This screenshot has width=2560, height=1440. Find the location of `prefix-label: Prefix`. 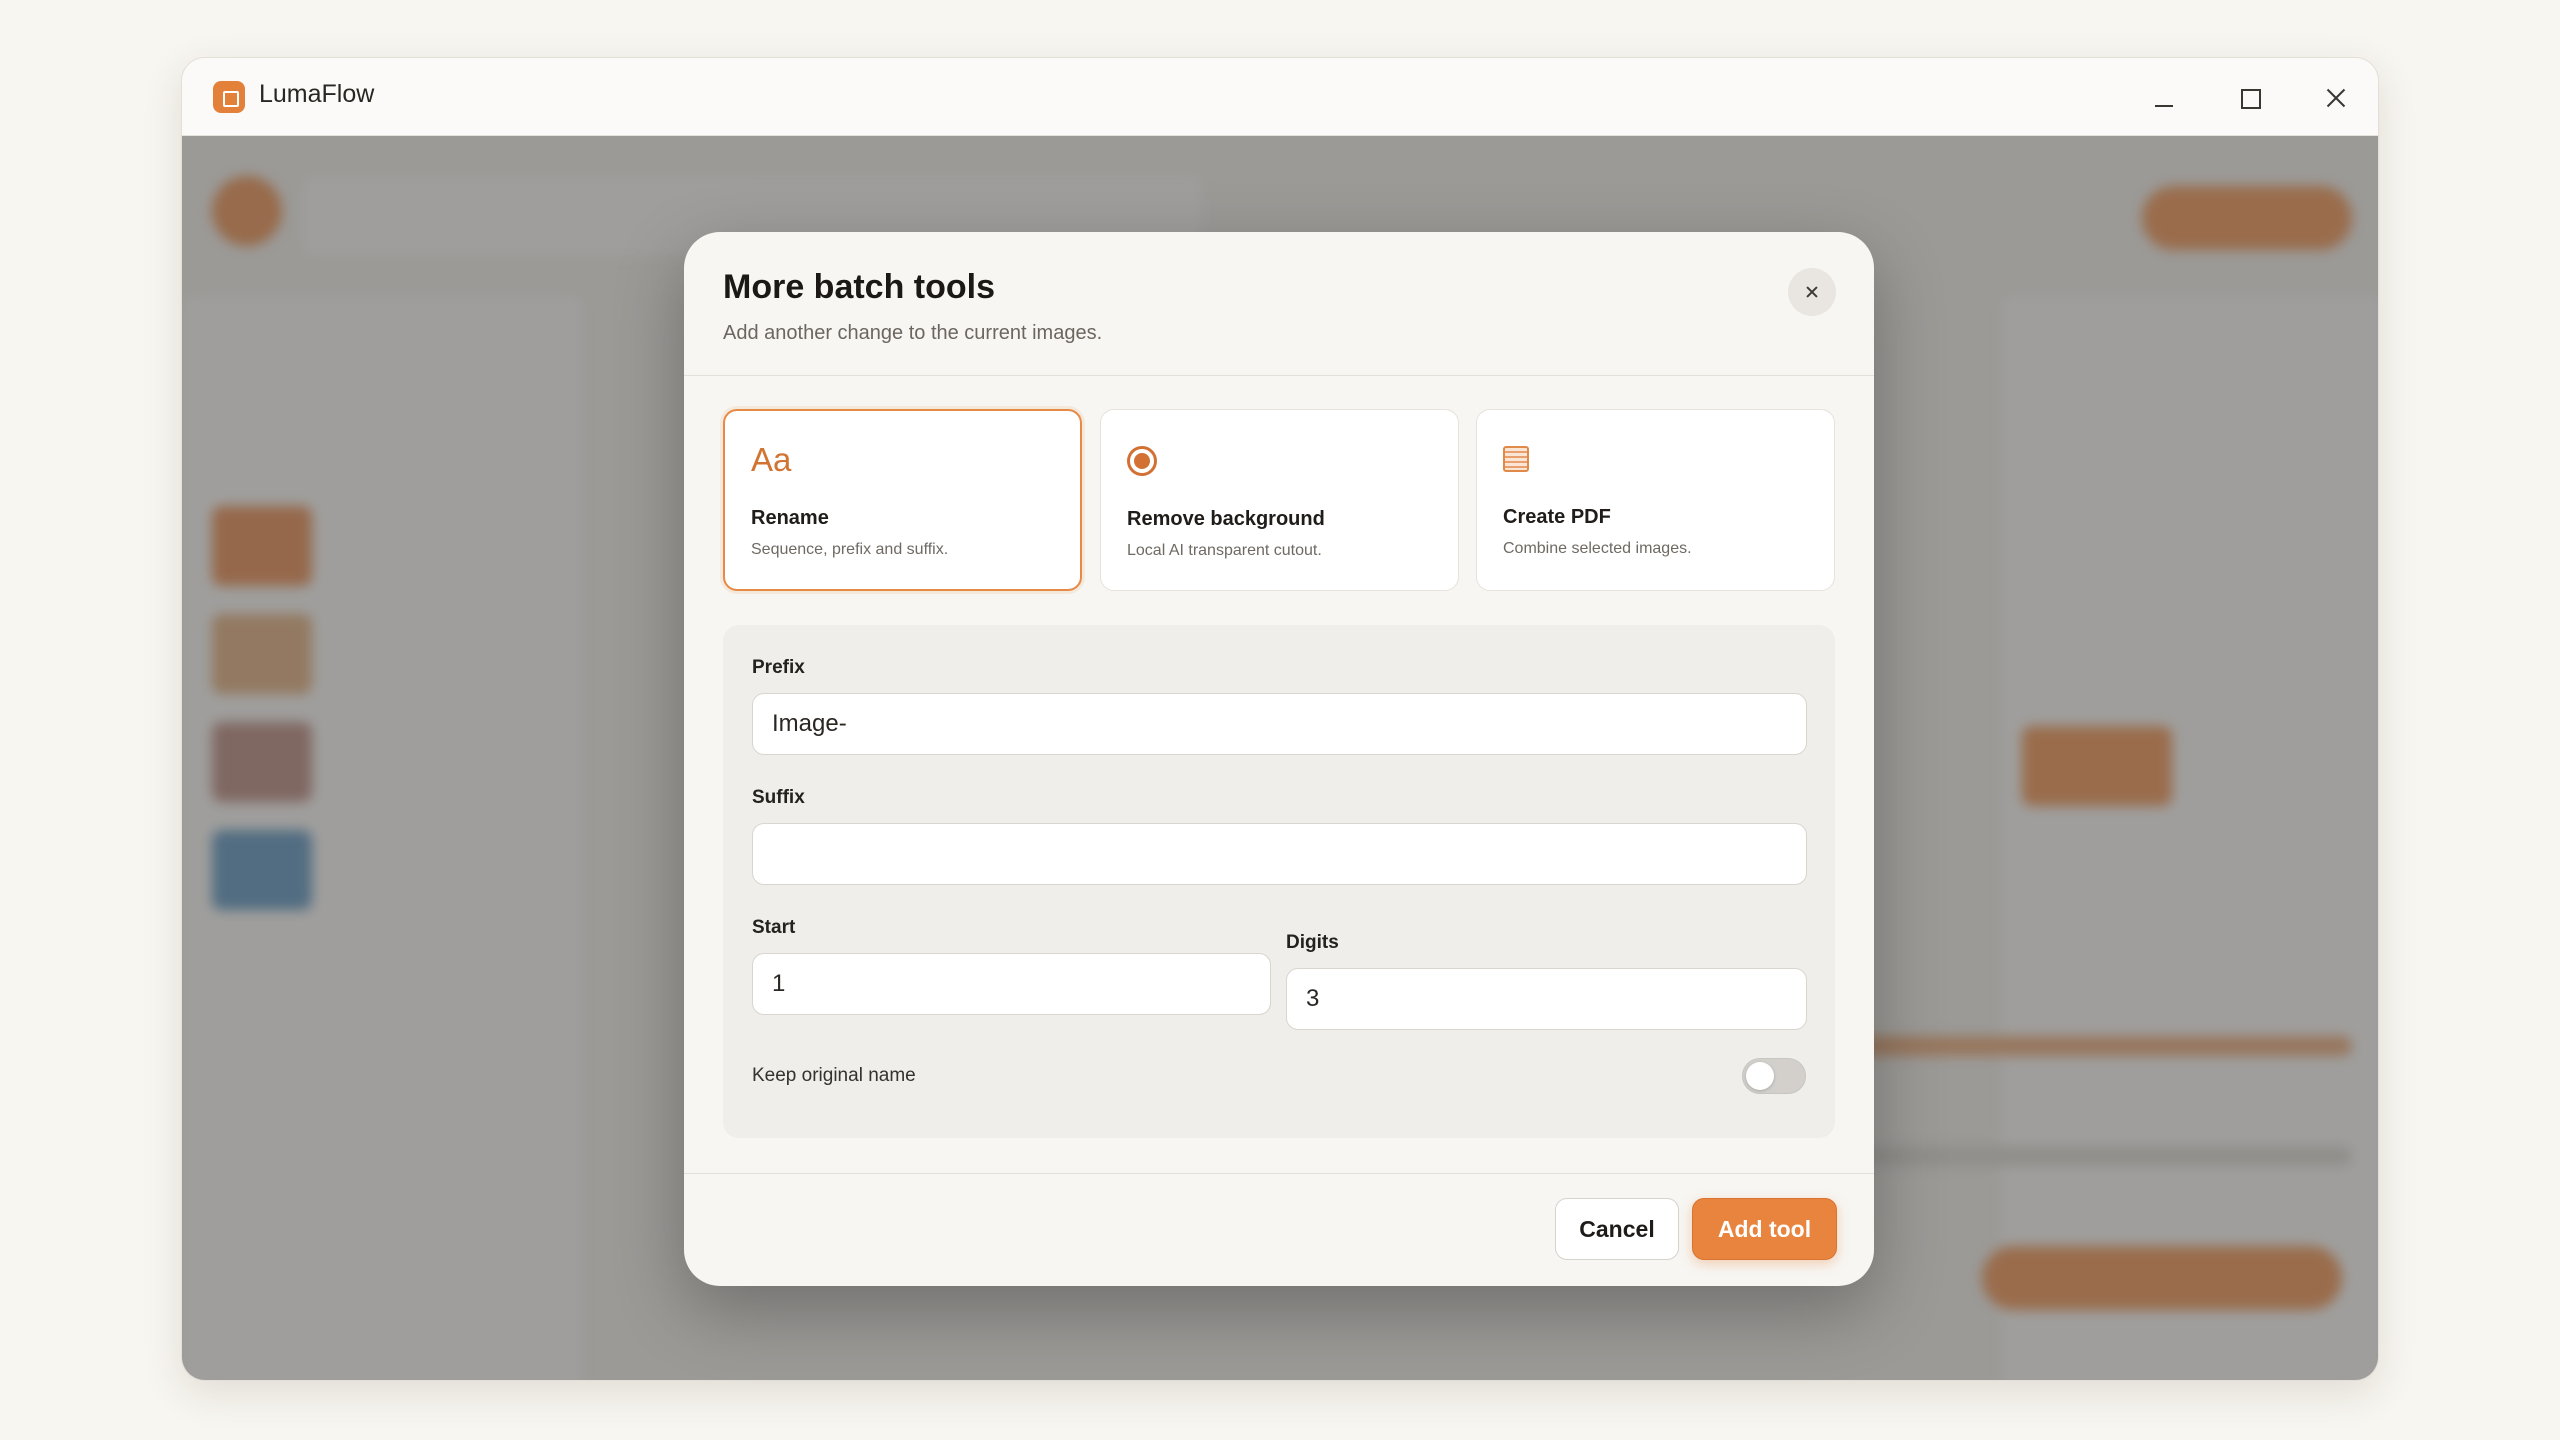

prefix-label: Prefix is located at coordinates (778, 667).